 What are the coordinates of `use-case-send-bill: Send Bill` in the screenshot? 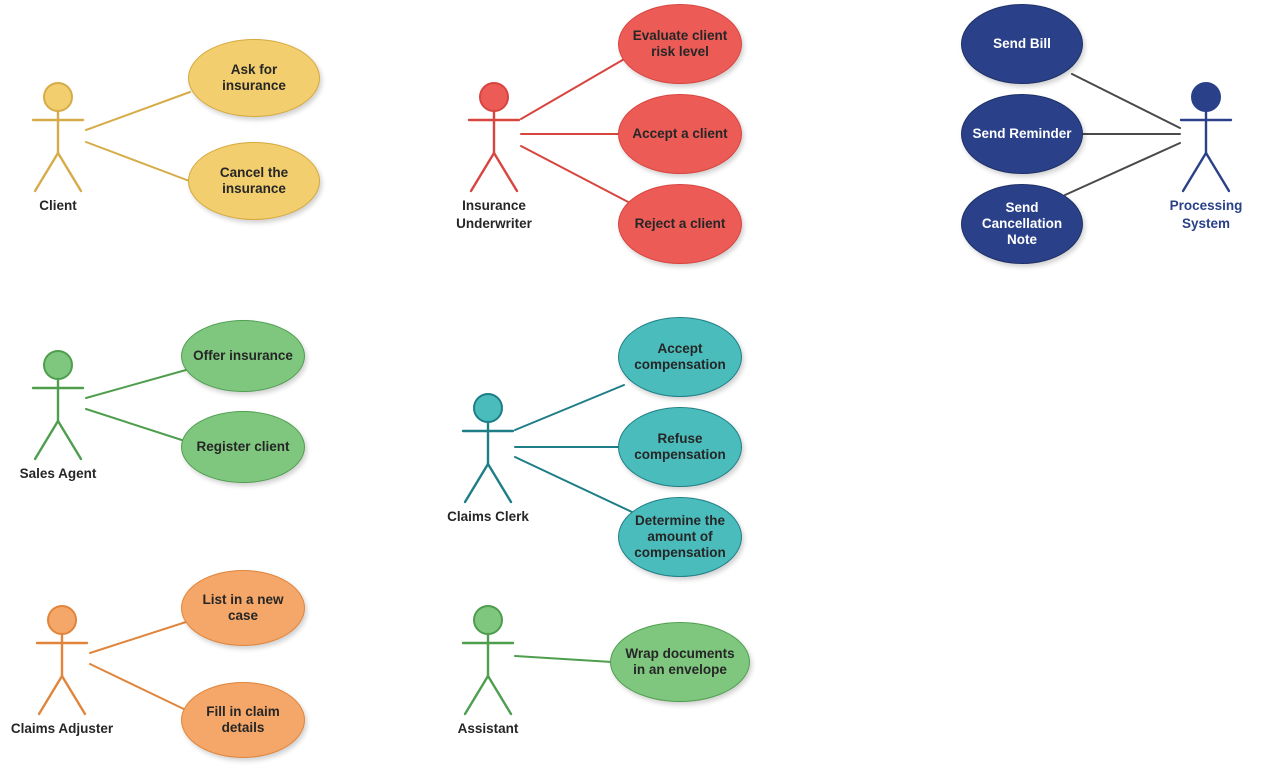 It's located at (1022, 44).